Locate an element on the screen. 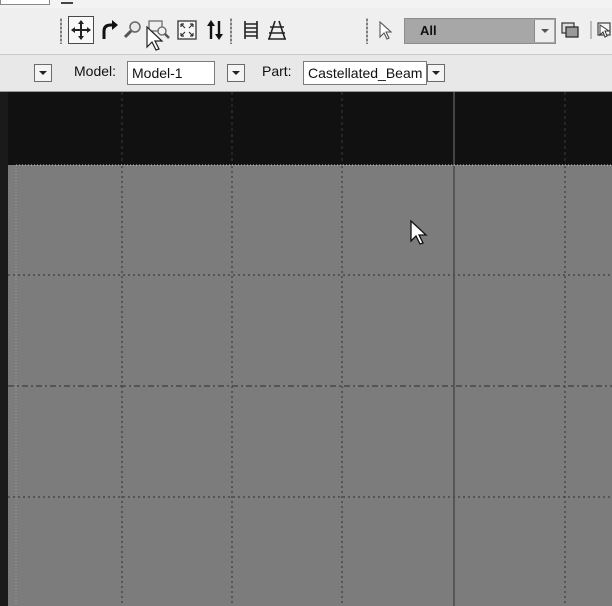 The image size is (612, 606). part-field: Castellated_Beam is located at coordinates (365, 73).